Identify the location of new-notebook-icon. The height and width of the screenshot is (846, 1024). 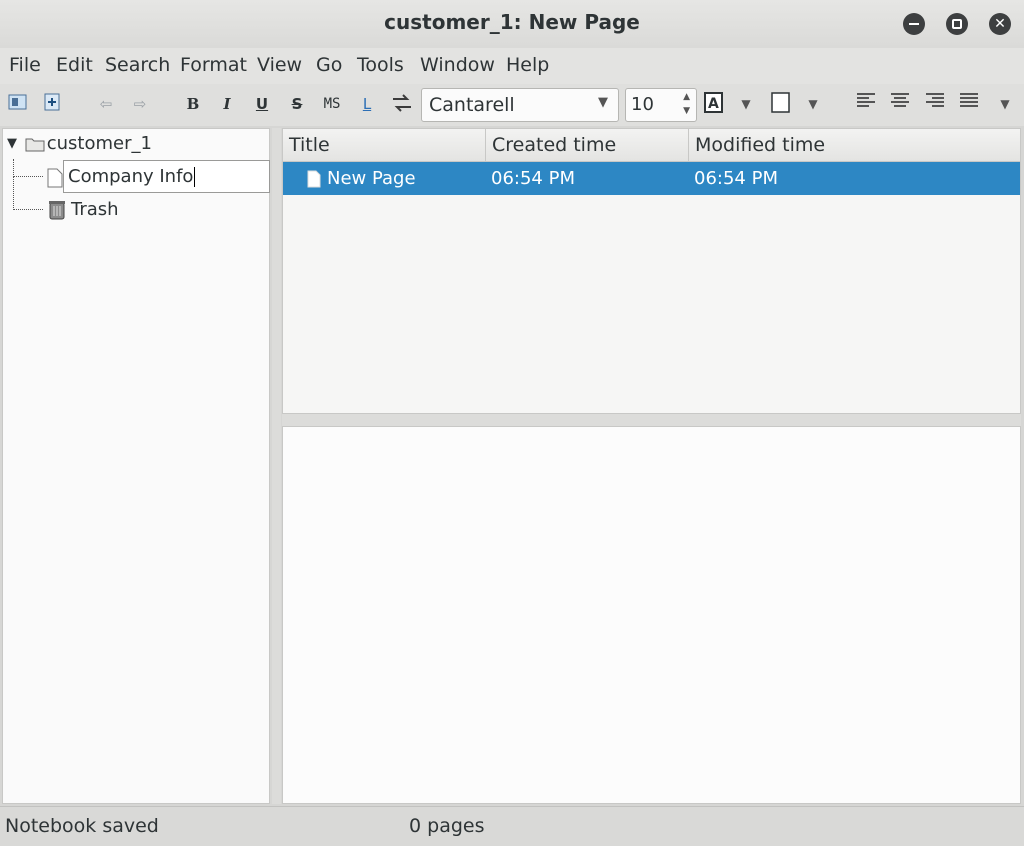
(18, 104).